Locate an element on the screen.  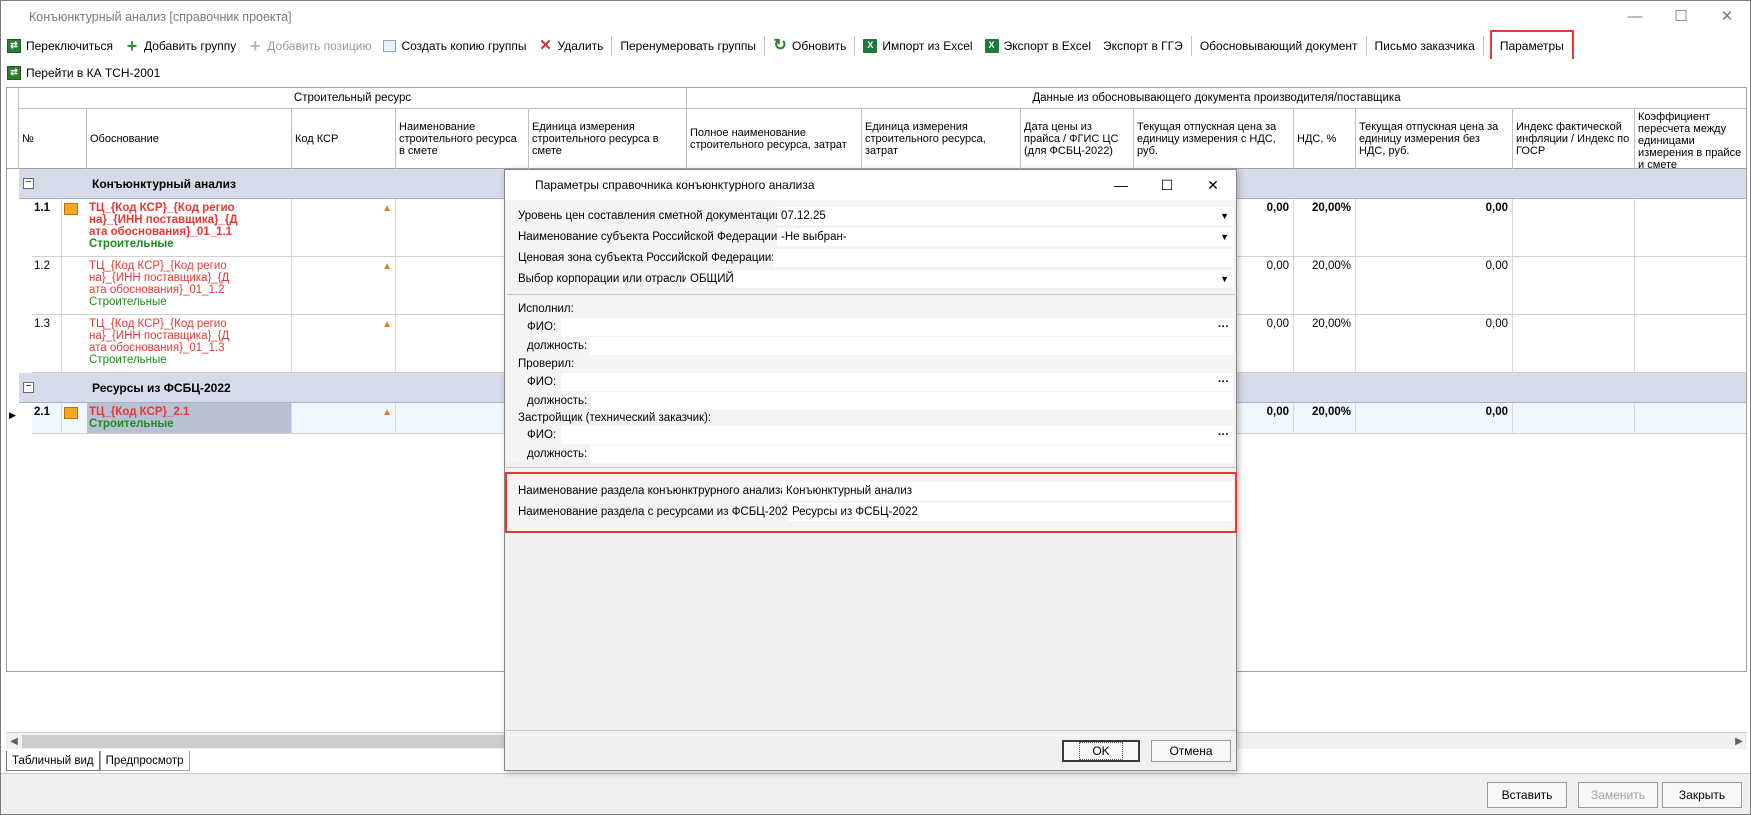
refresh-button: ↻ Обновить is located at coordinates (809, 45).